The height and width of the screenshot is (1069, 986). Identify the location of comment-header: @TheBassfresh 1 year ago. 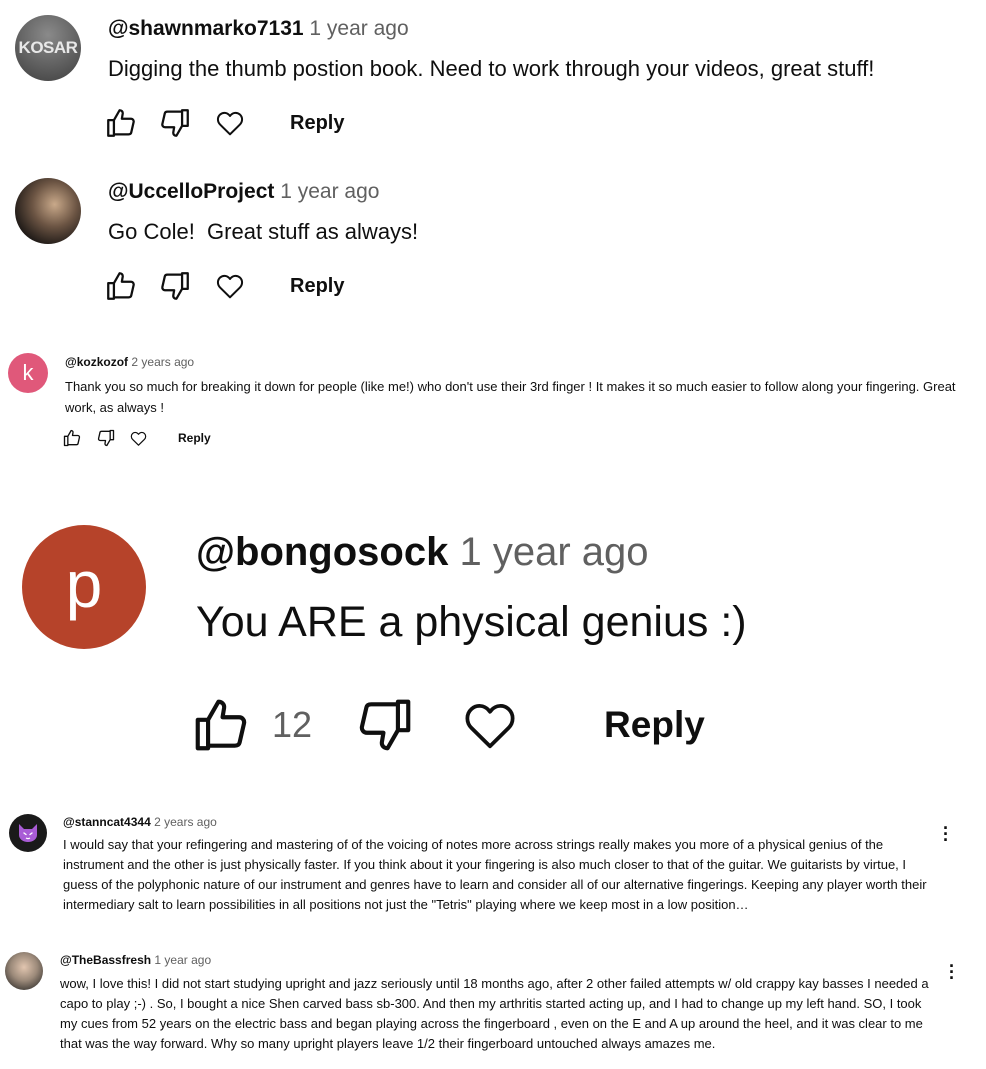
(135, 960).